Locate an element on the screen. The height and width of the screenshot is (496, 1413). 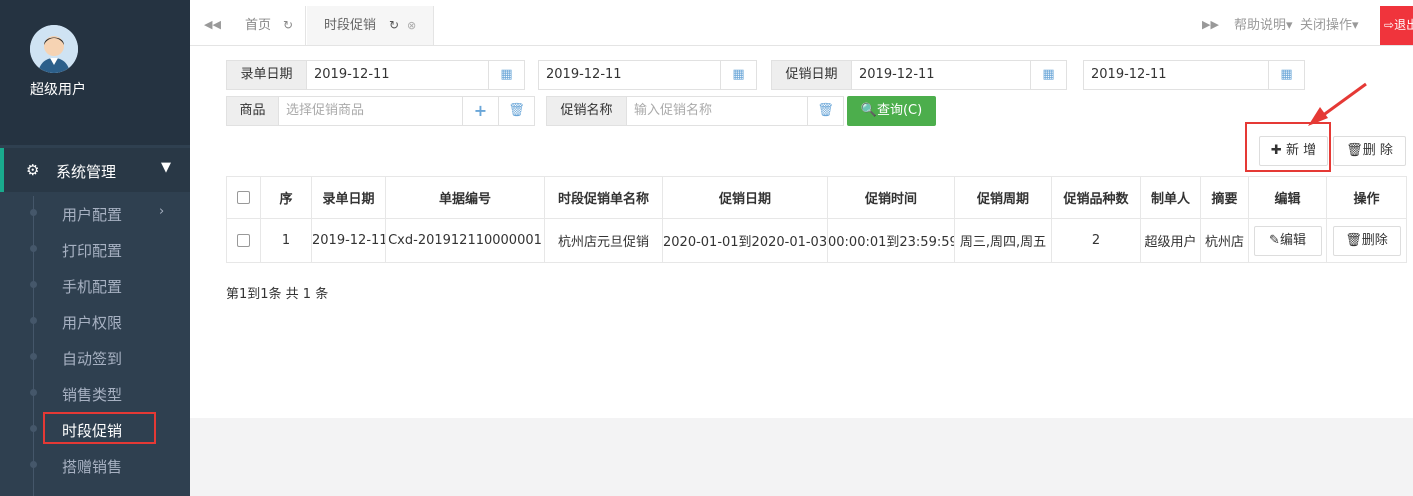
close-icon: ⊗ is located at coordinates (411, 25).